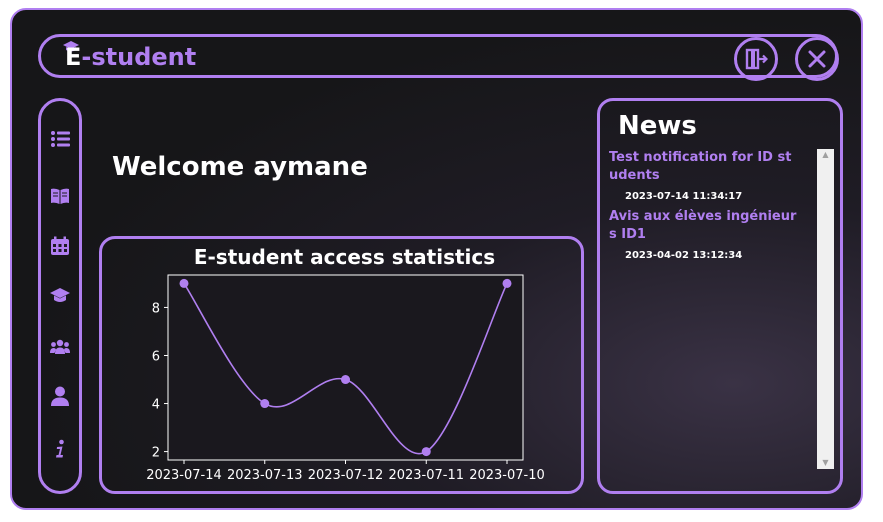  Describe the element at coordinates (265, 475) in the screenshot. I see `x-tick-label: 2023-07-13` at that location.